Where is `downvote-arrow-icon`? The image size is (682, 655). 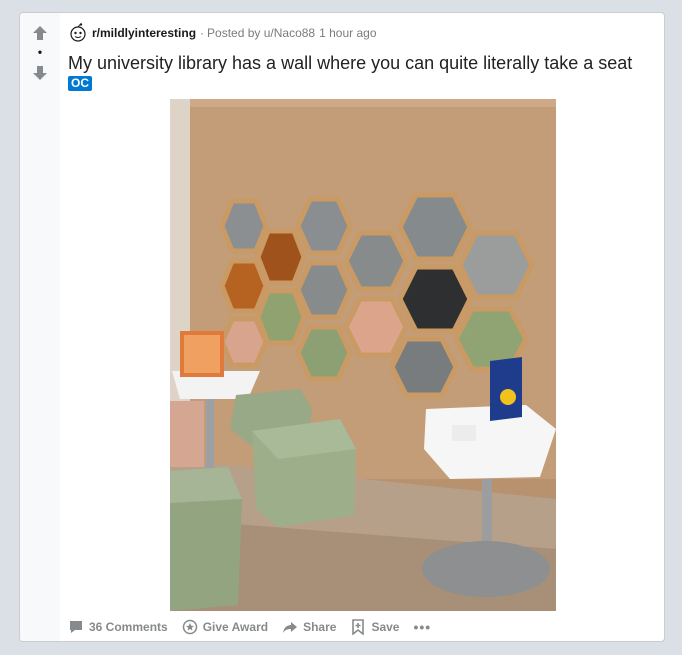
downvote-arrow-icon is located at coordinates (40, 73).